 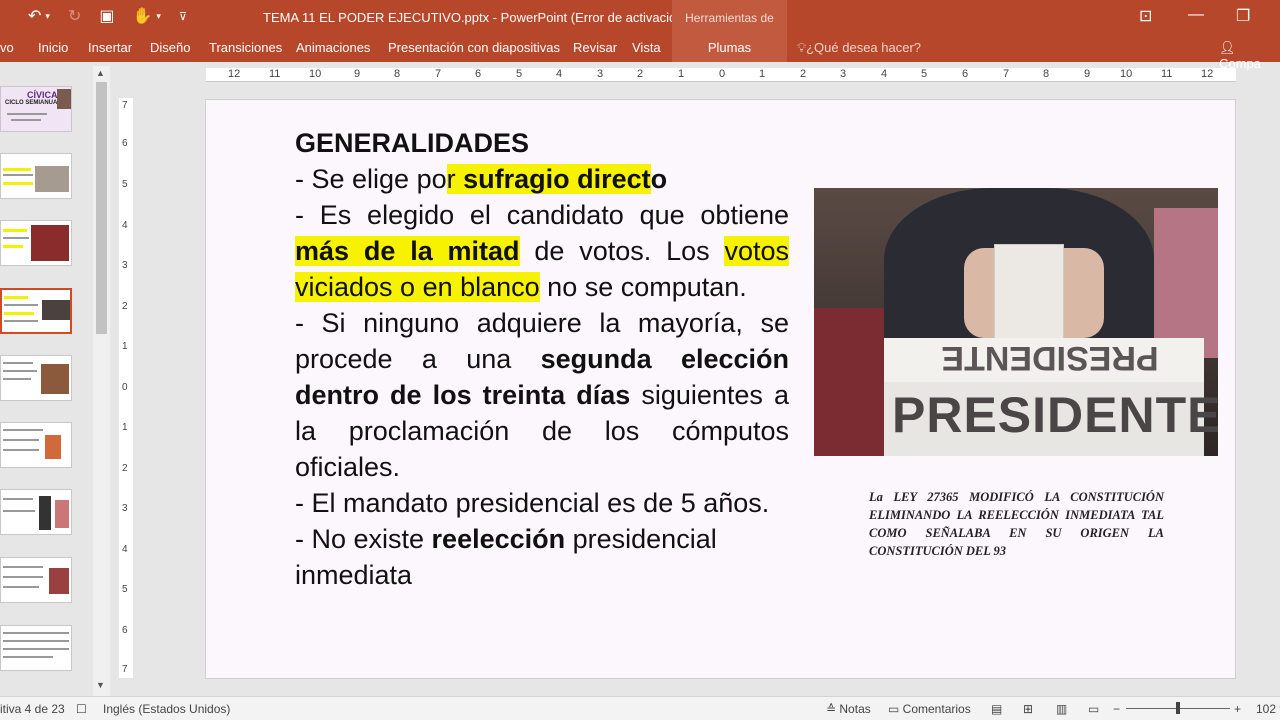 What do you see at coordinates (643, 287) in the screenshot?
I see `text-run: no se computan.` at bounding box center [643, 287].